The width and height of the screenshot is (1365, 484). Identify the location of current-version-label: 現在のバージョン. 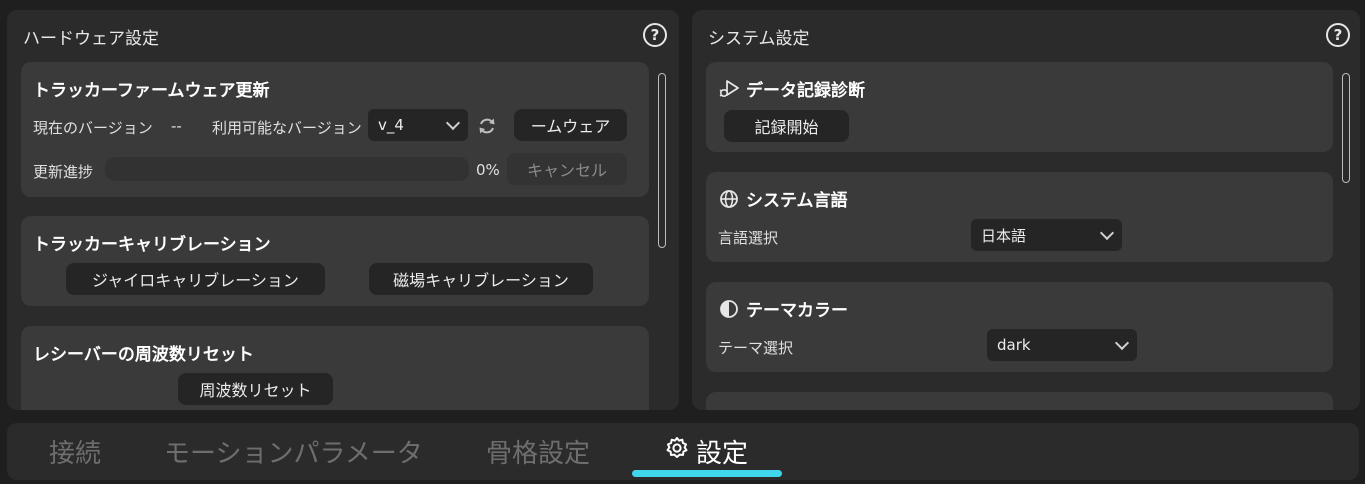
(93, 128).